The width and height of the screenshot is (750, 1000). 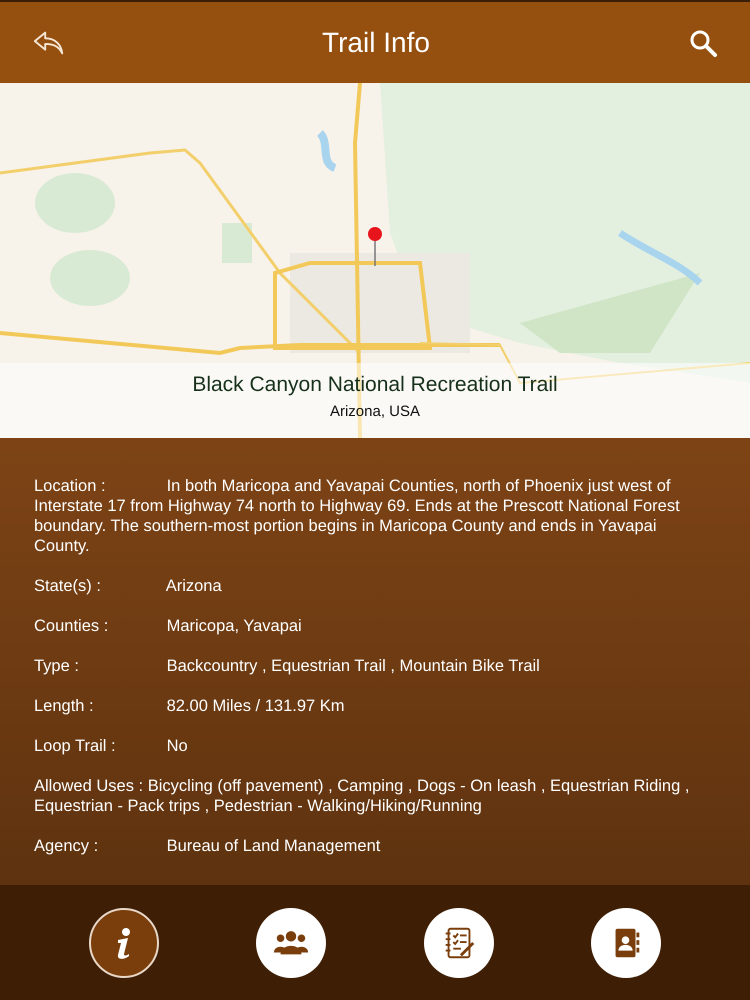 What do you see at coordinates (168, 626) in the screenshot?
I see `detail-row-text: Counties : Maricopa, Yavapai` at bounding box center [168, 626].